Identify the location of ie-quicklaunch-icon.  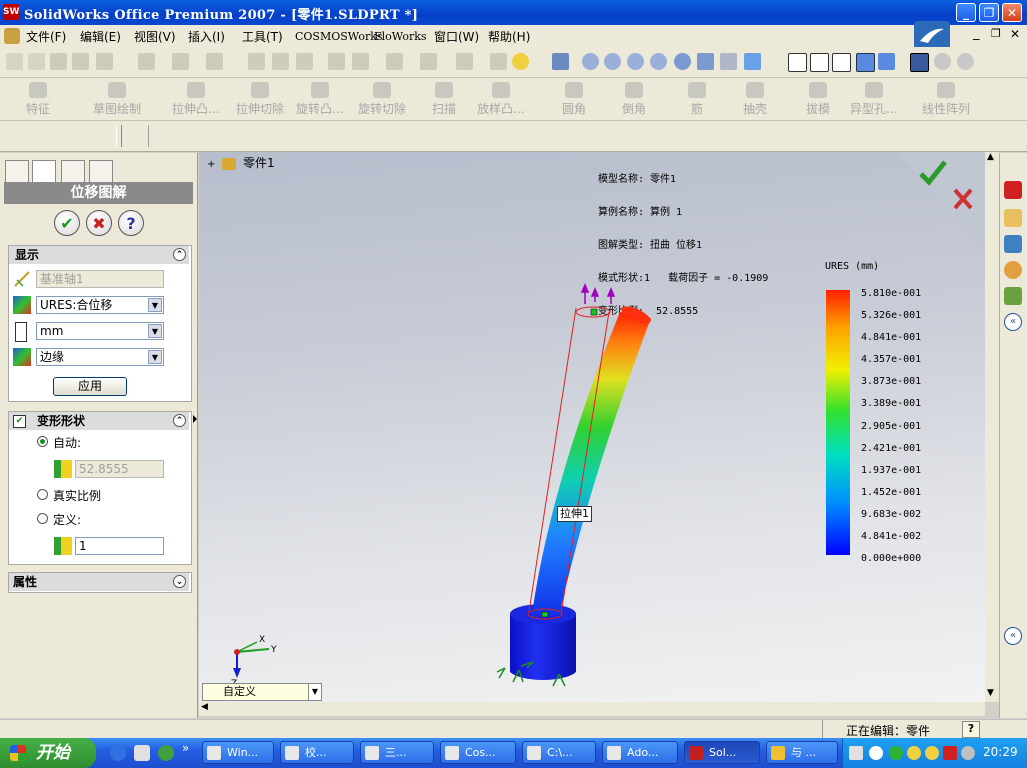
(118, 753).